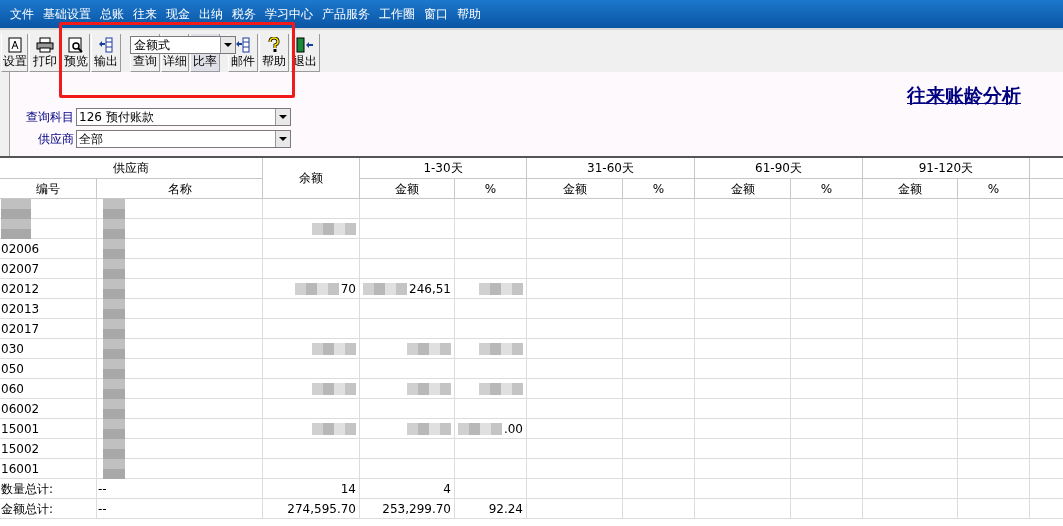 The image size is (1063, 526). Describe the element at coordinates (416, 509) in the screenshot. I see `cell-text: 253,299.70` at that location.